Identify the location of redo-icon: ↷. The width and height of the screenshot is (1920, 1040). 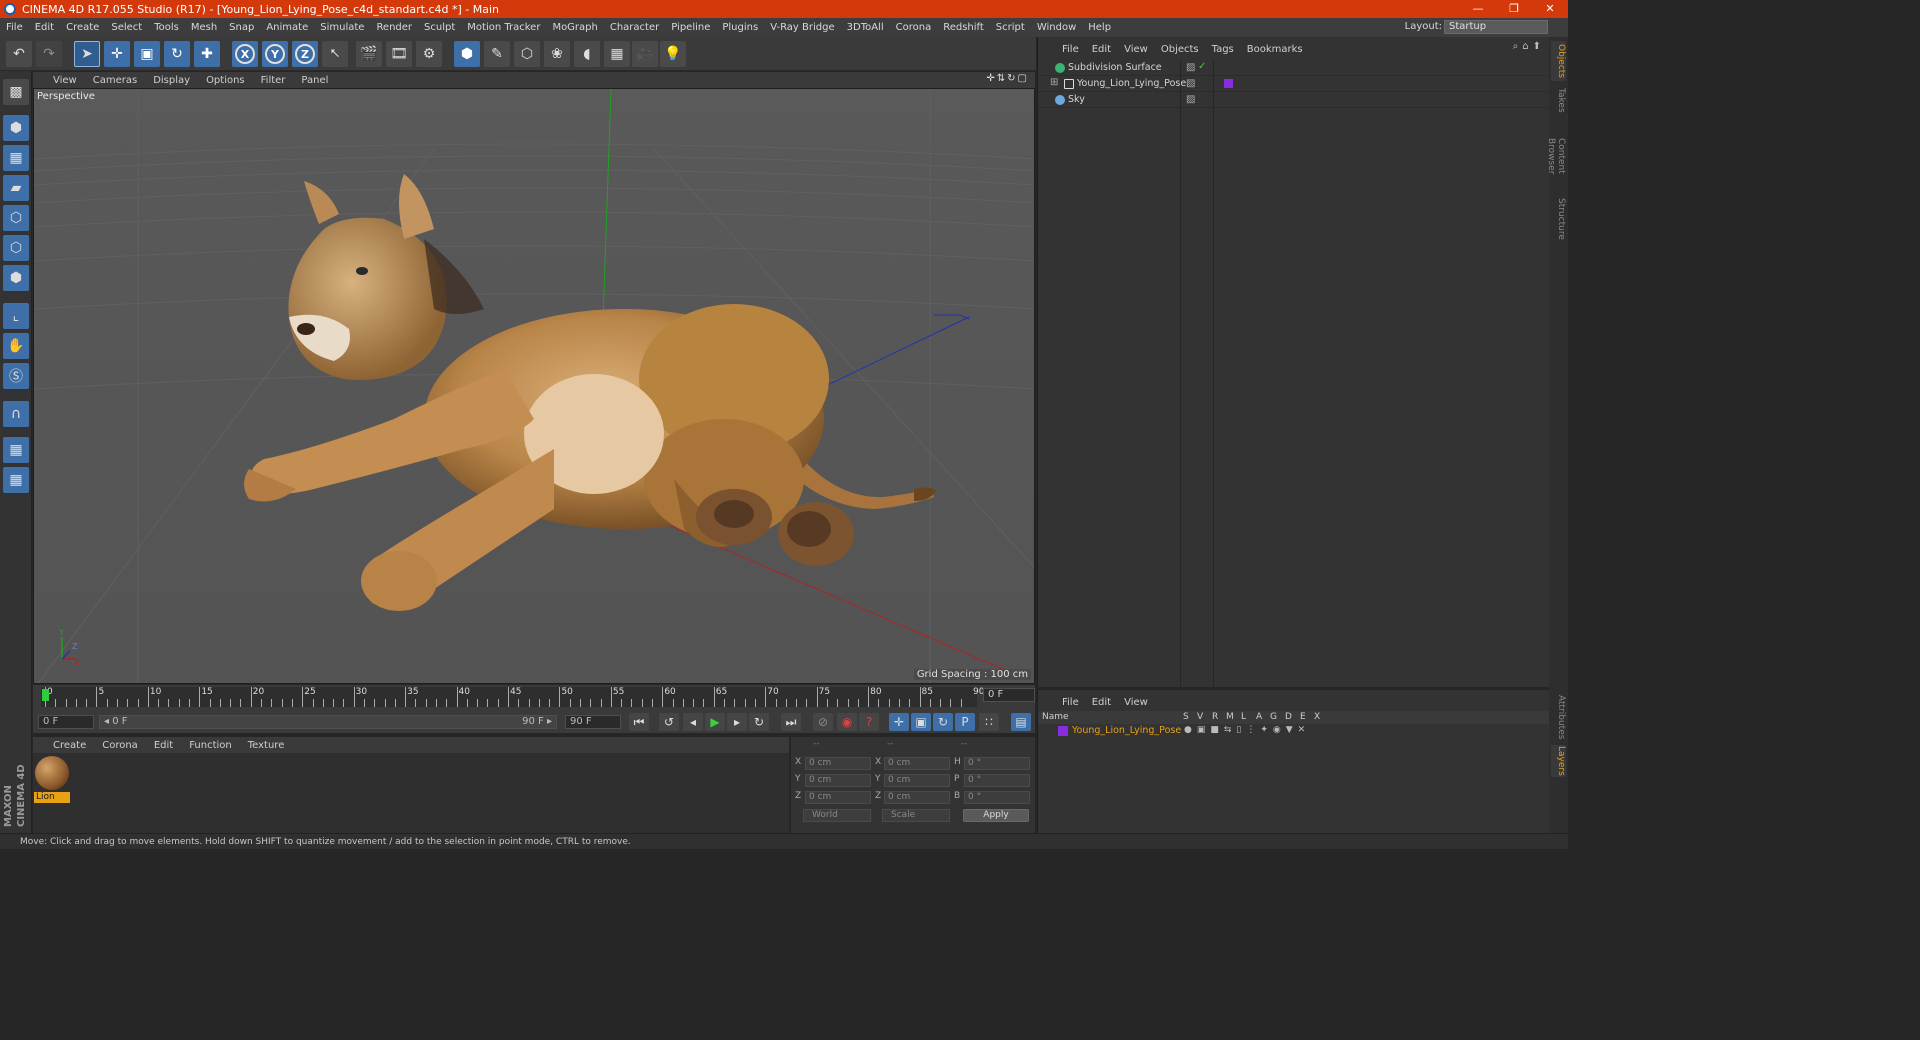
(49, 54).